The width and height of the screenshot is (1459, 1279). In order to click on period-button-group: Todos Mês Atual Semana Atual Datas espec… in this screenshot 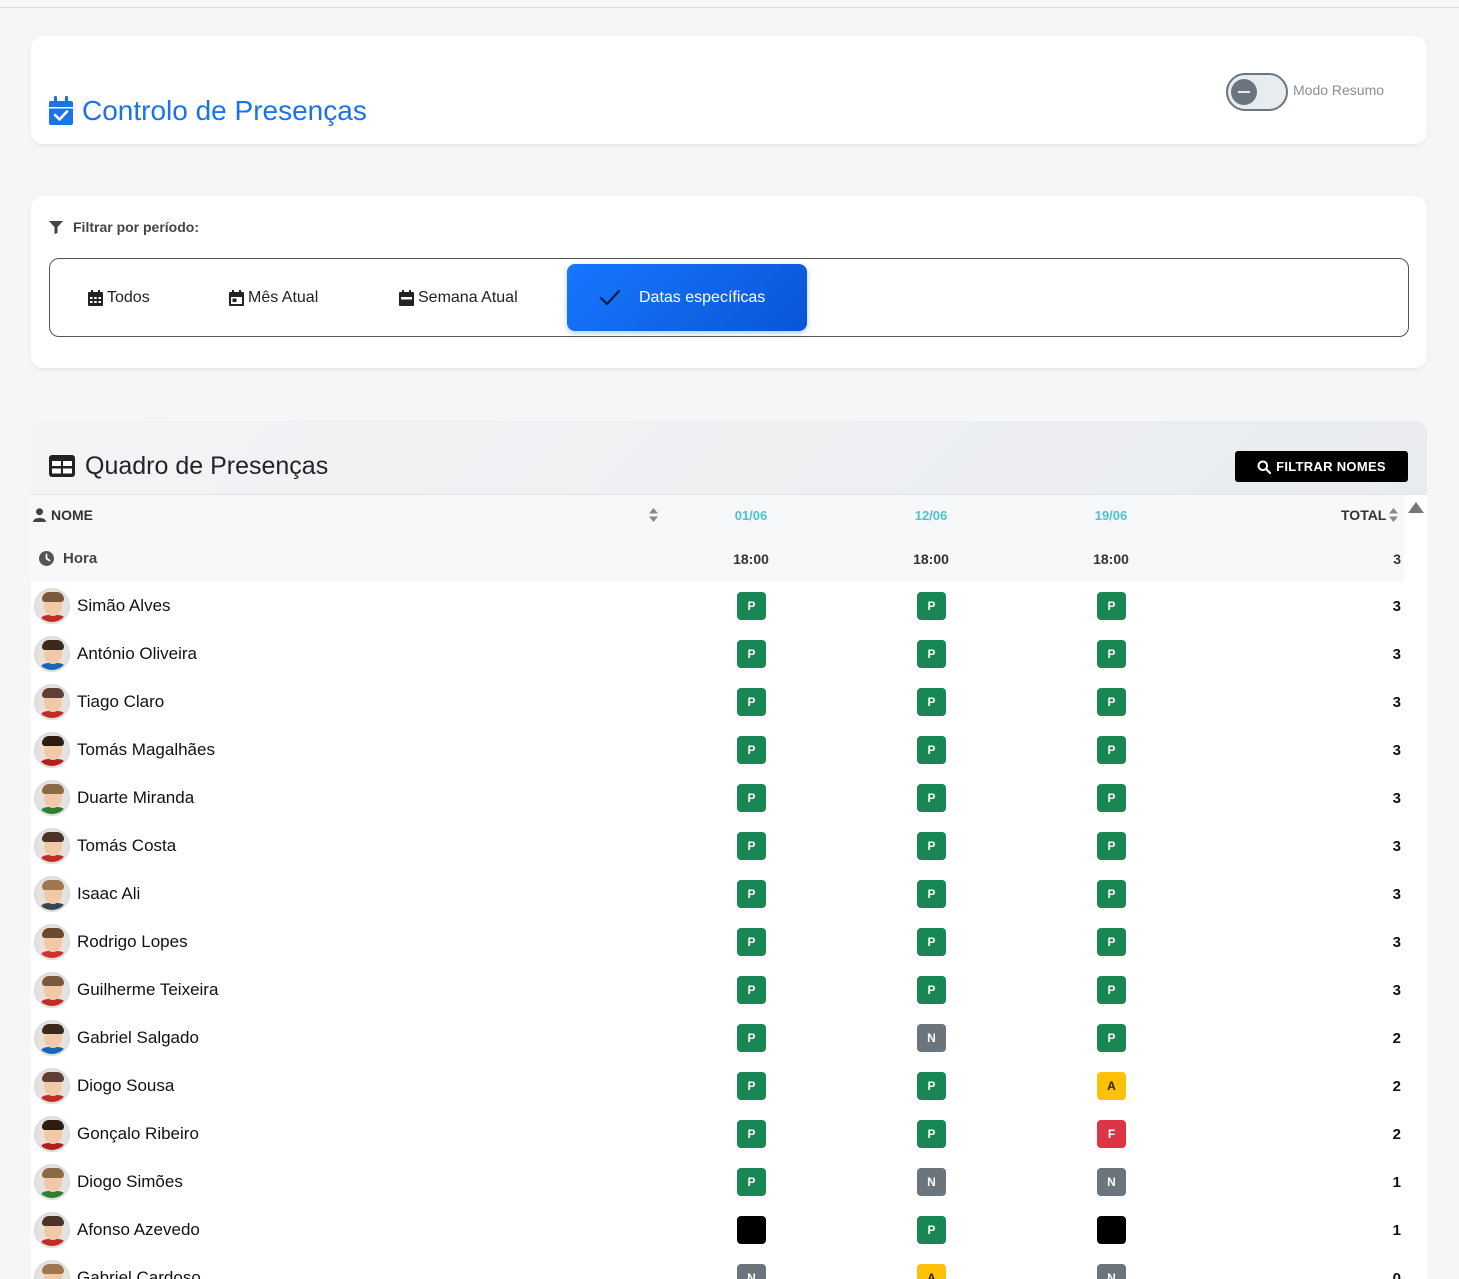, I will do `click(729, 297)`.